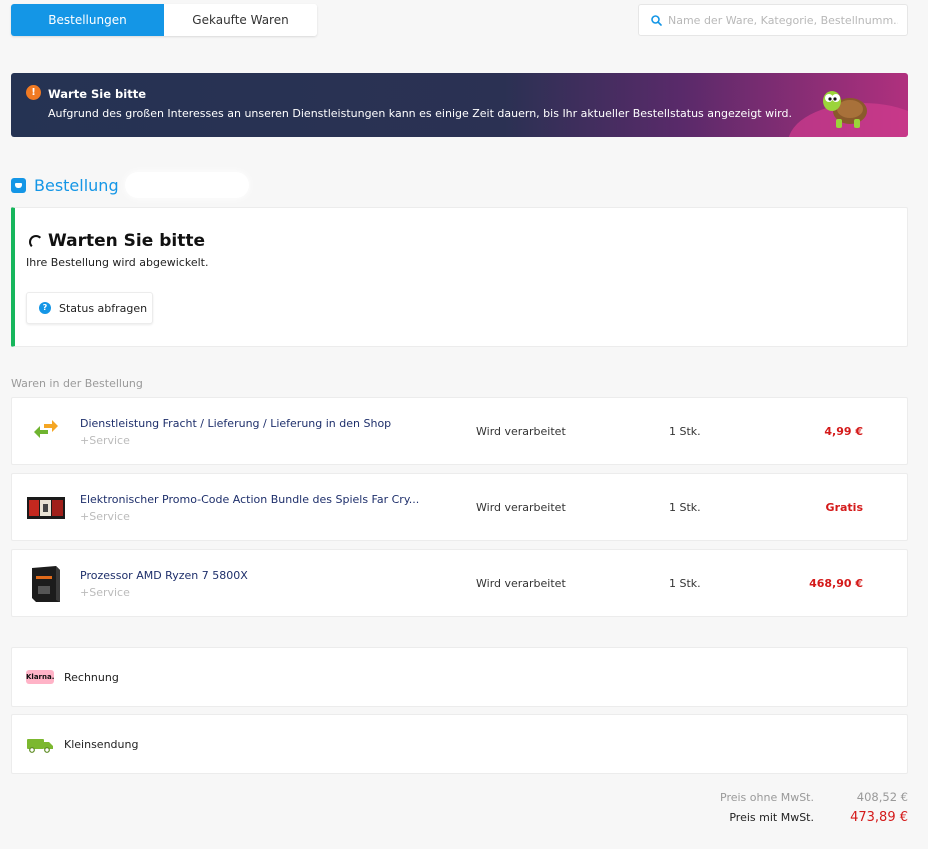  I want to click on total-gross-label: Preis mit MwSt., so click(771, 817).